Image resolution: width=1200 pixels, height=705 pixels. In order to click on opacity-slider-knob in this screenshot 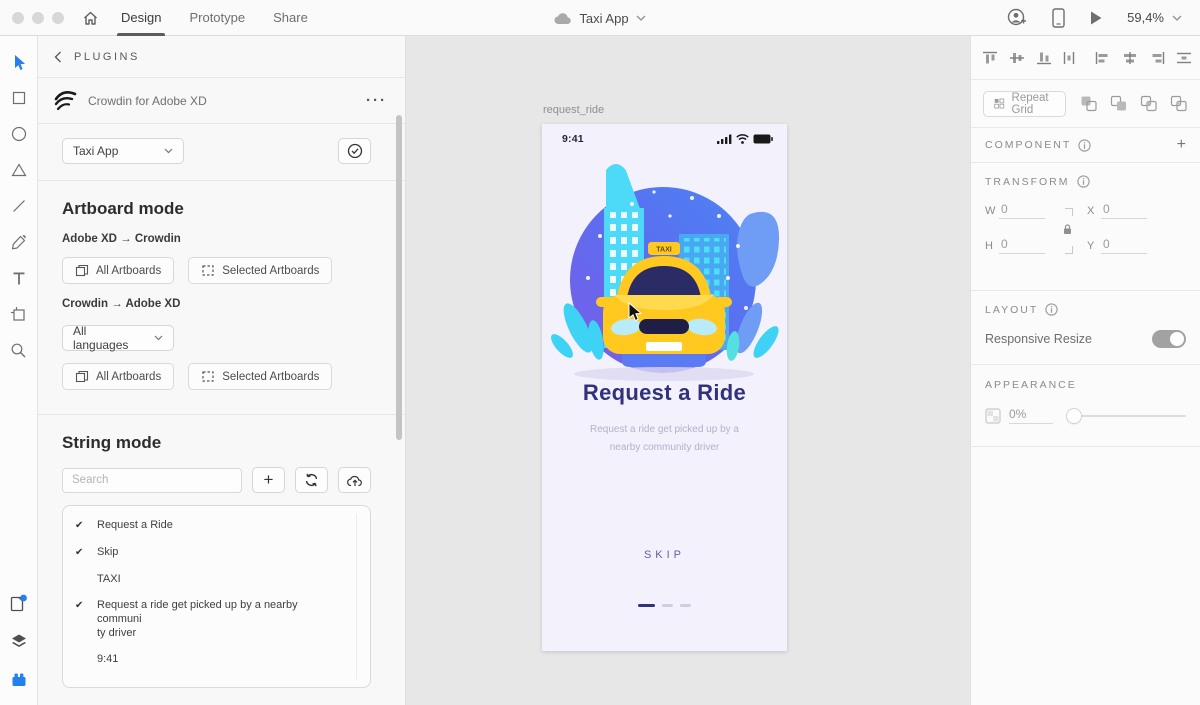, I will do `click(1074, 415)`.